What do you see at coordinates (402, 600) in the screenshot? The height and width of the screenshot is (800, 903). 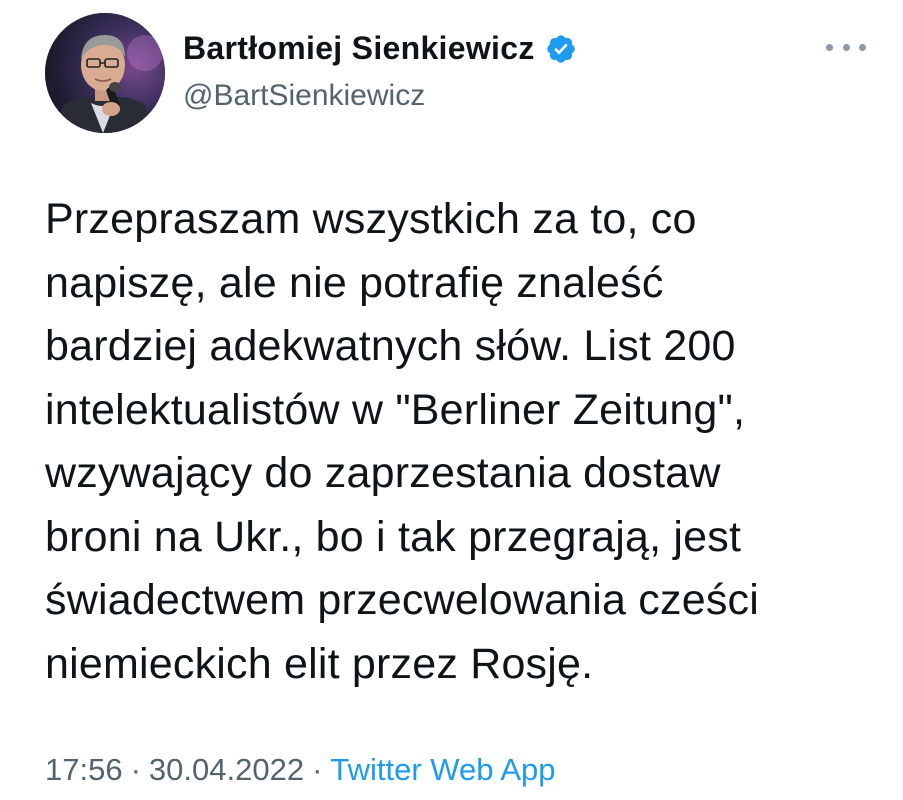 I see `tweet-text-line: świadectwem przecwelowania cześci` at bounding box center [402, 600].